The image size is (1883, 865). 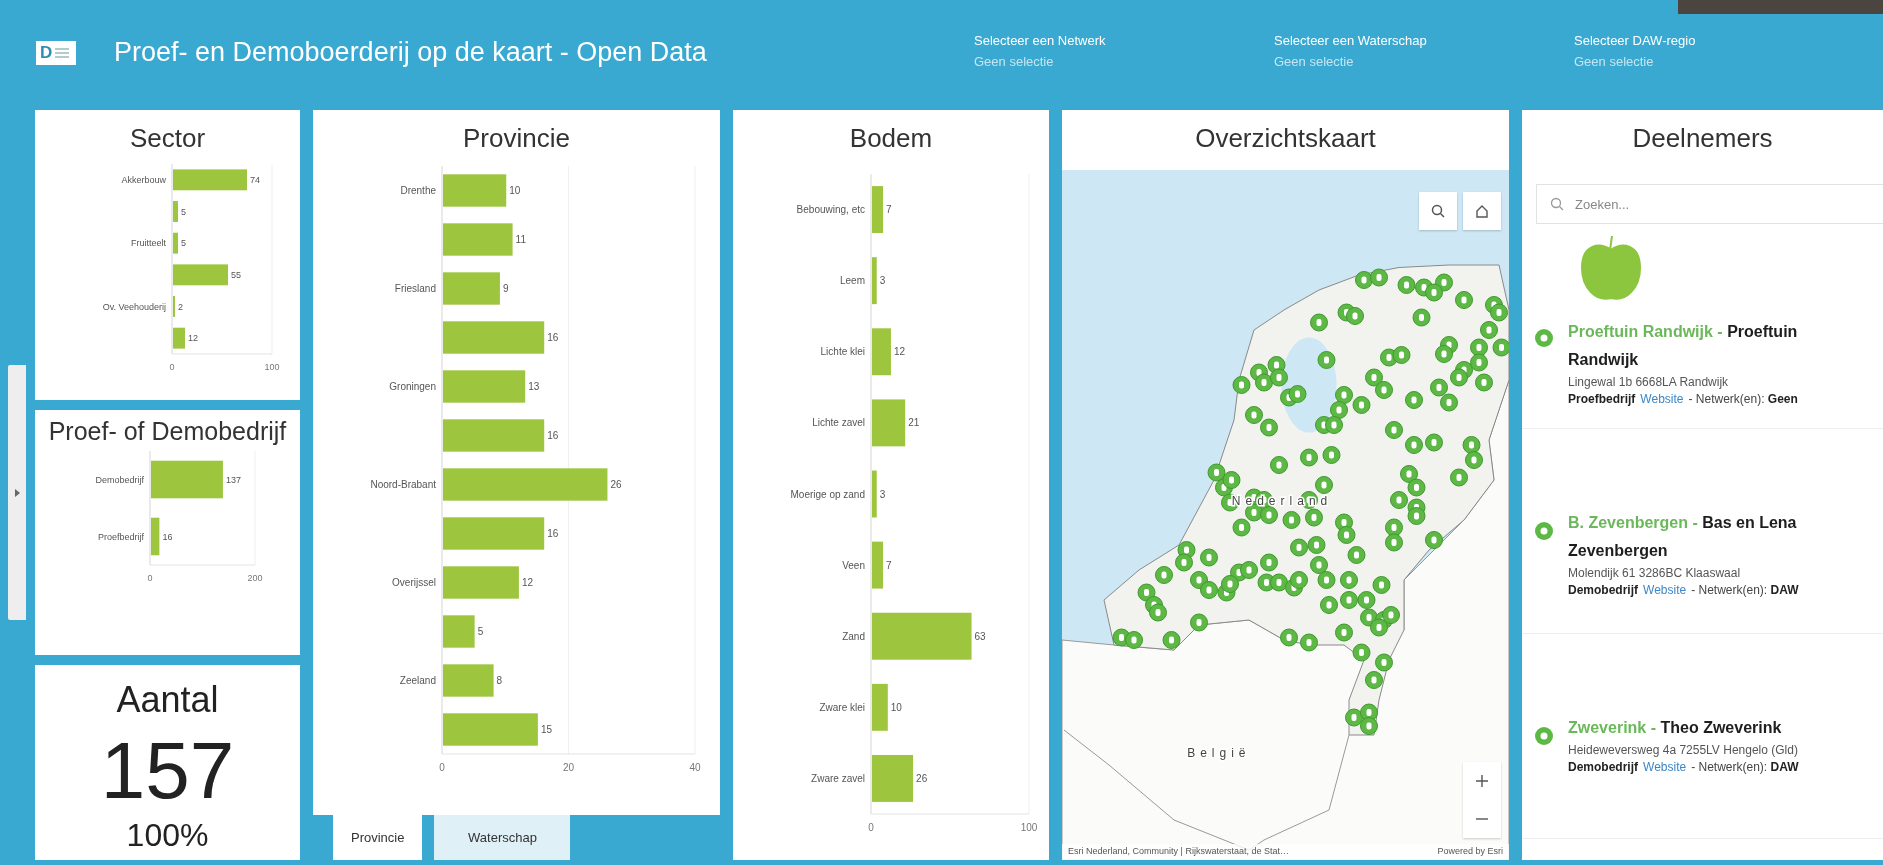 I want to click on category-label: Drenthe, so click(x=418, y=190).